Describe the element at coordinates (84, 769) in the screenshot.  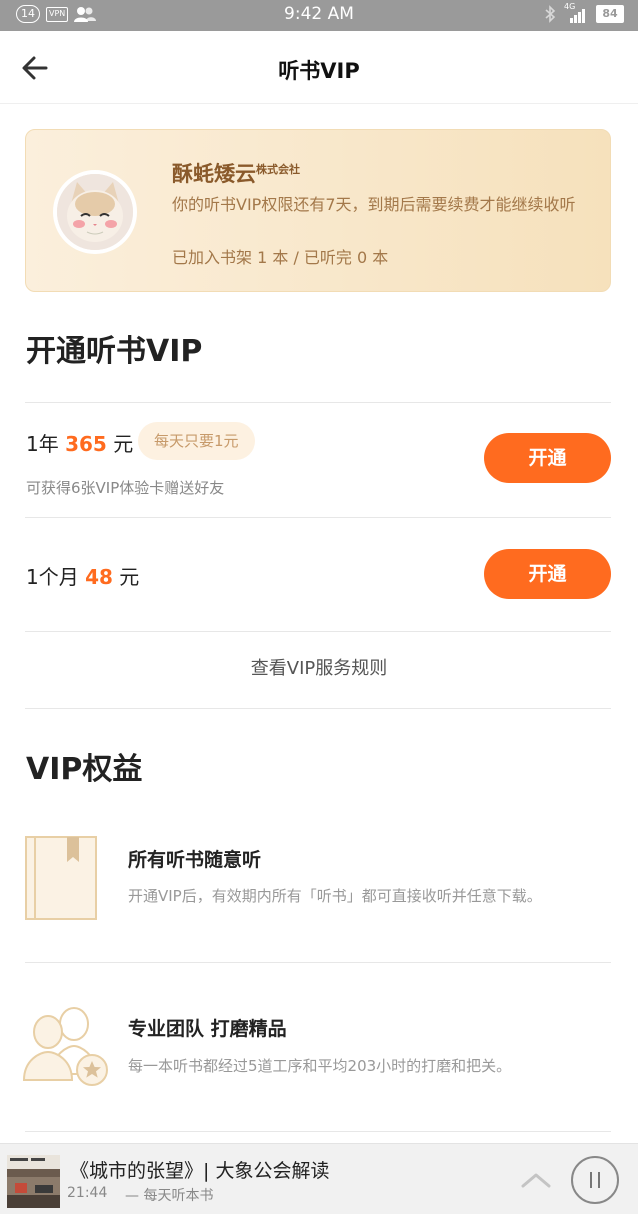
I see `vip-benefits-heading: VIP权益` at that location.